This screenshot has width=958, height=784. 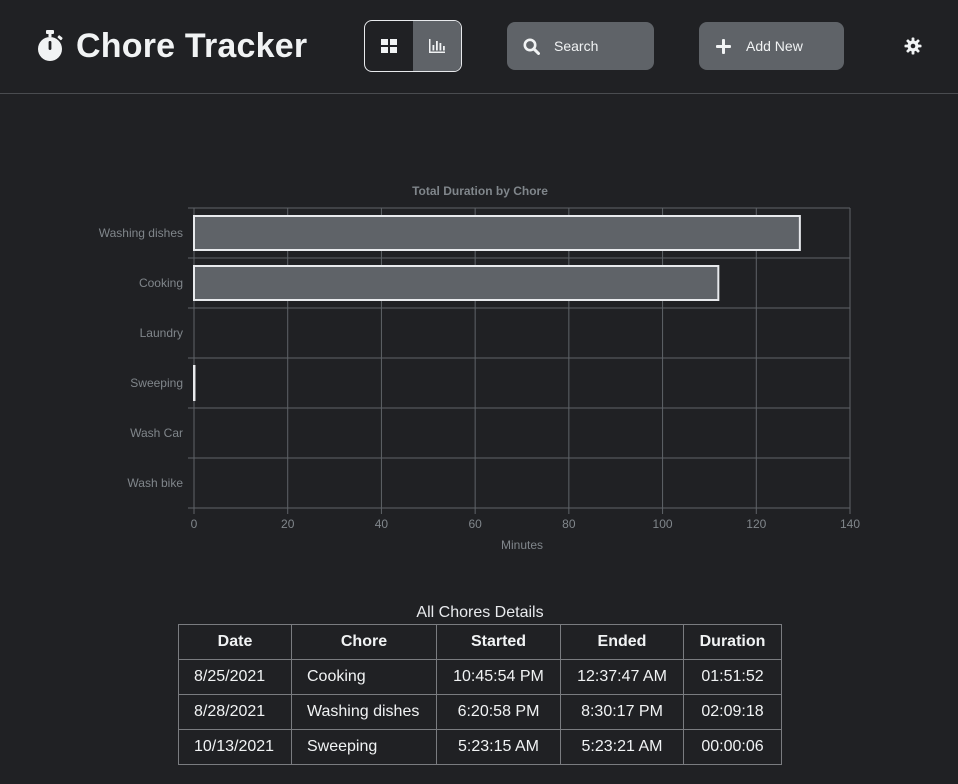 What do you see at coordinates (364, 642) in the screenshot?
I see `column-header: Chore` at bounding box center [364, 642].